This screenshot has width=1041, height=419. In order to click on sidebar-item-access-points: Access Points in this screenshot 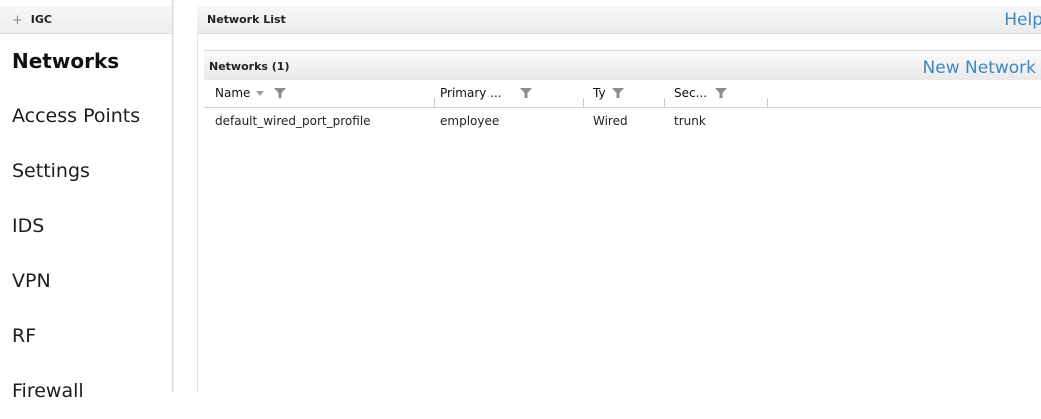, I will do `click(86, 116)`.